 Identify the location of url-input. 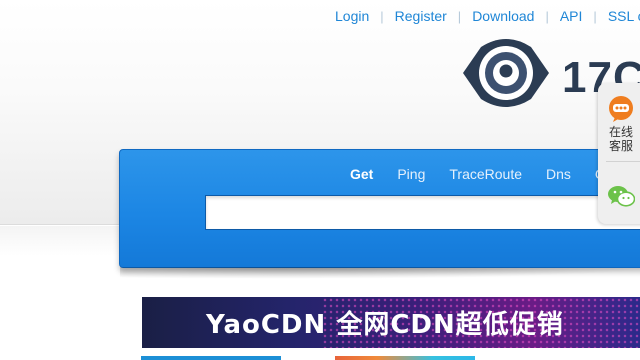
(422, 212).